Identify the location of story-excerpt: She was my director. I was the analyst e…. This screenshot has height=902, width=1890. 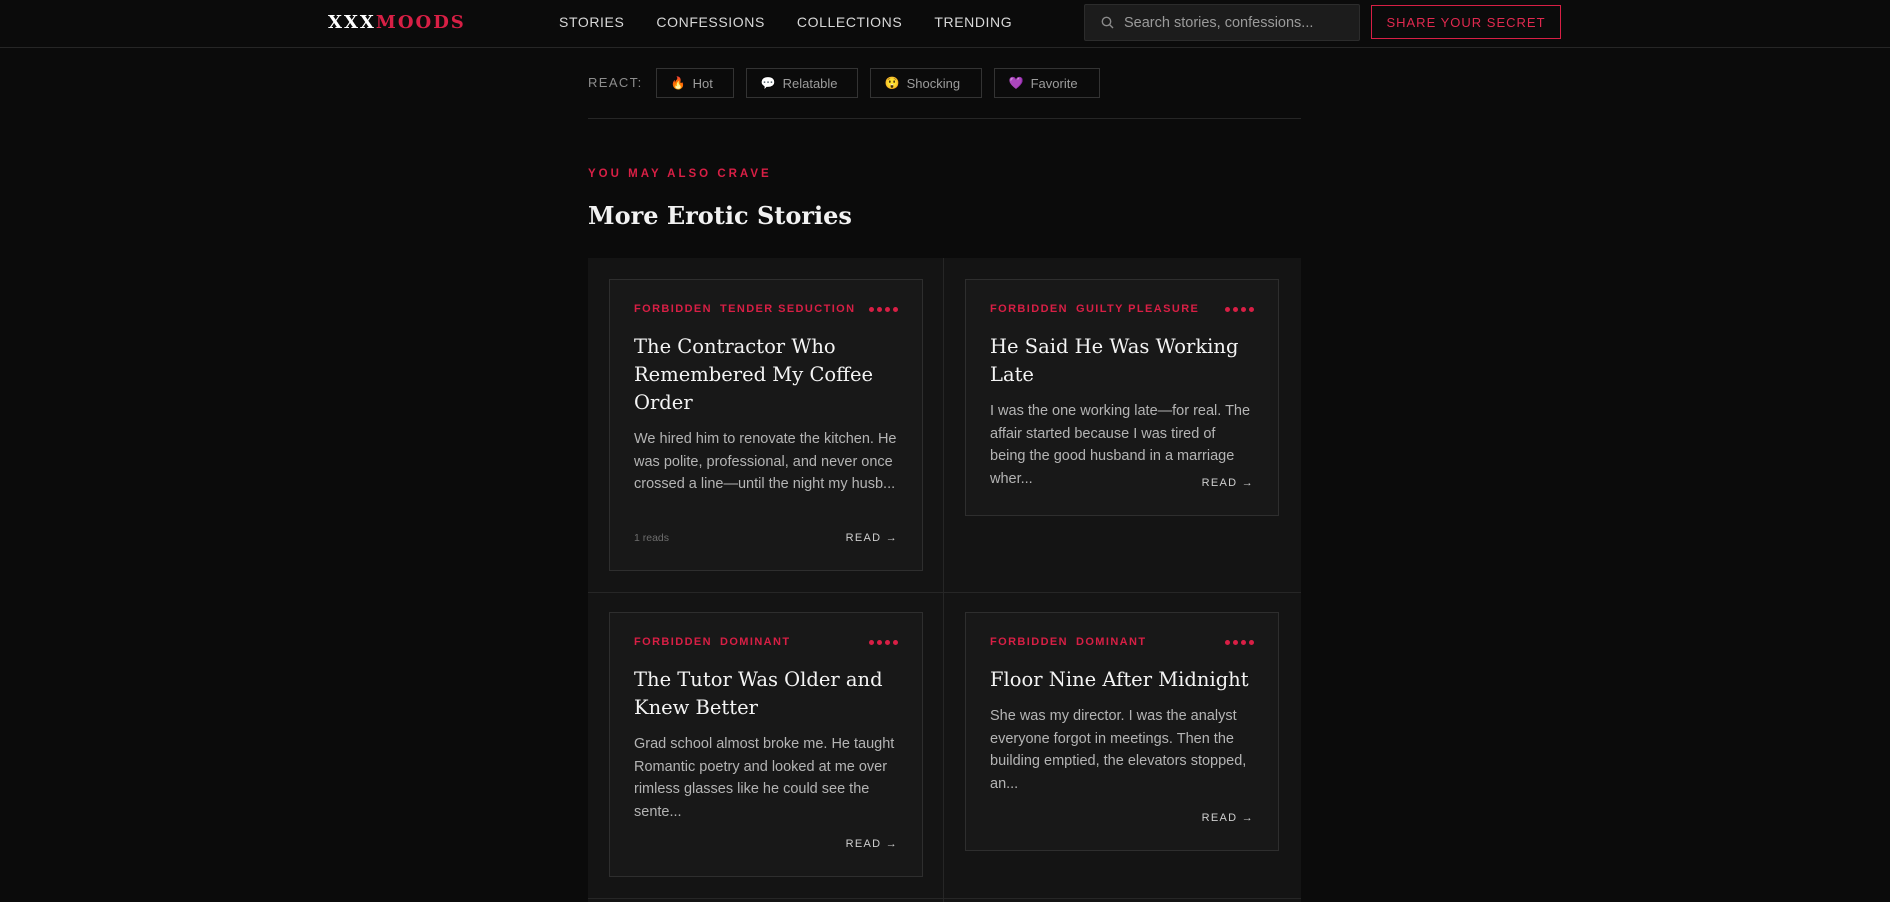
(1118, 750).